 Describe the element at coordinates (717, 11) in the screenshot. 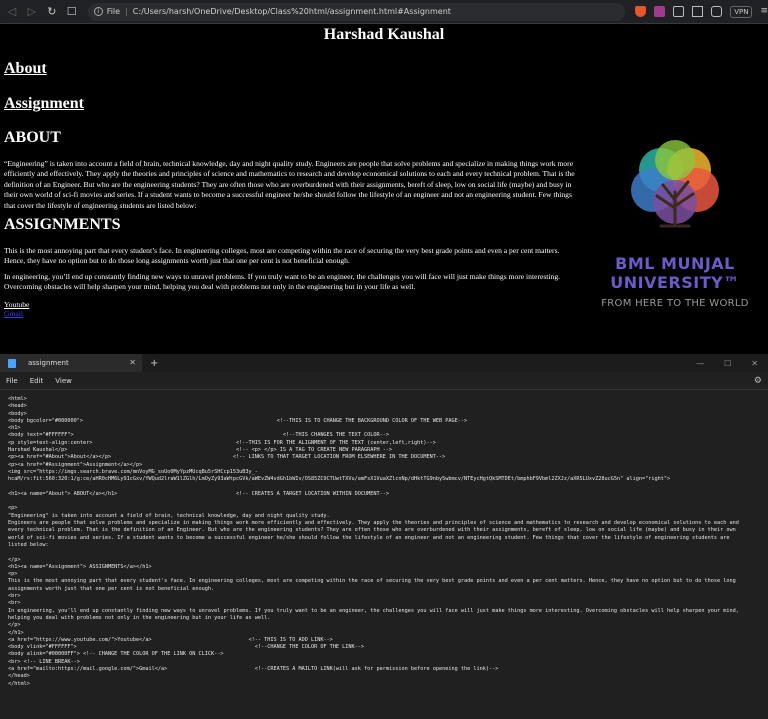

I see `wallet-icon` at that location.